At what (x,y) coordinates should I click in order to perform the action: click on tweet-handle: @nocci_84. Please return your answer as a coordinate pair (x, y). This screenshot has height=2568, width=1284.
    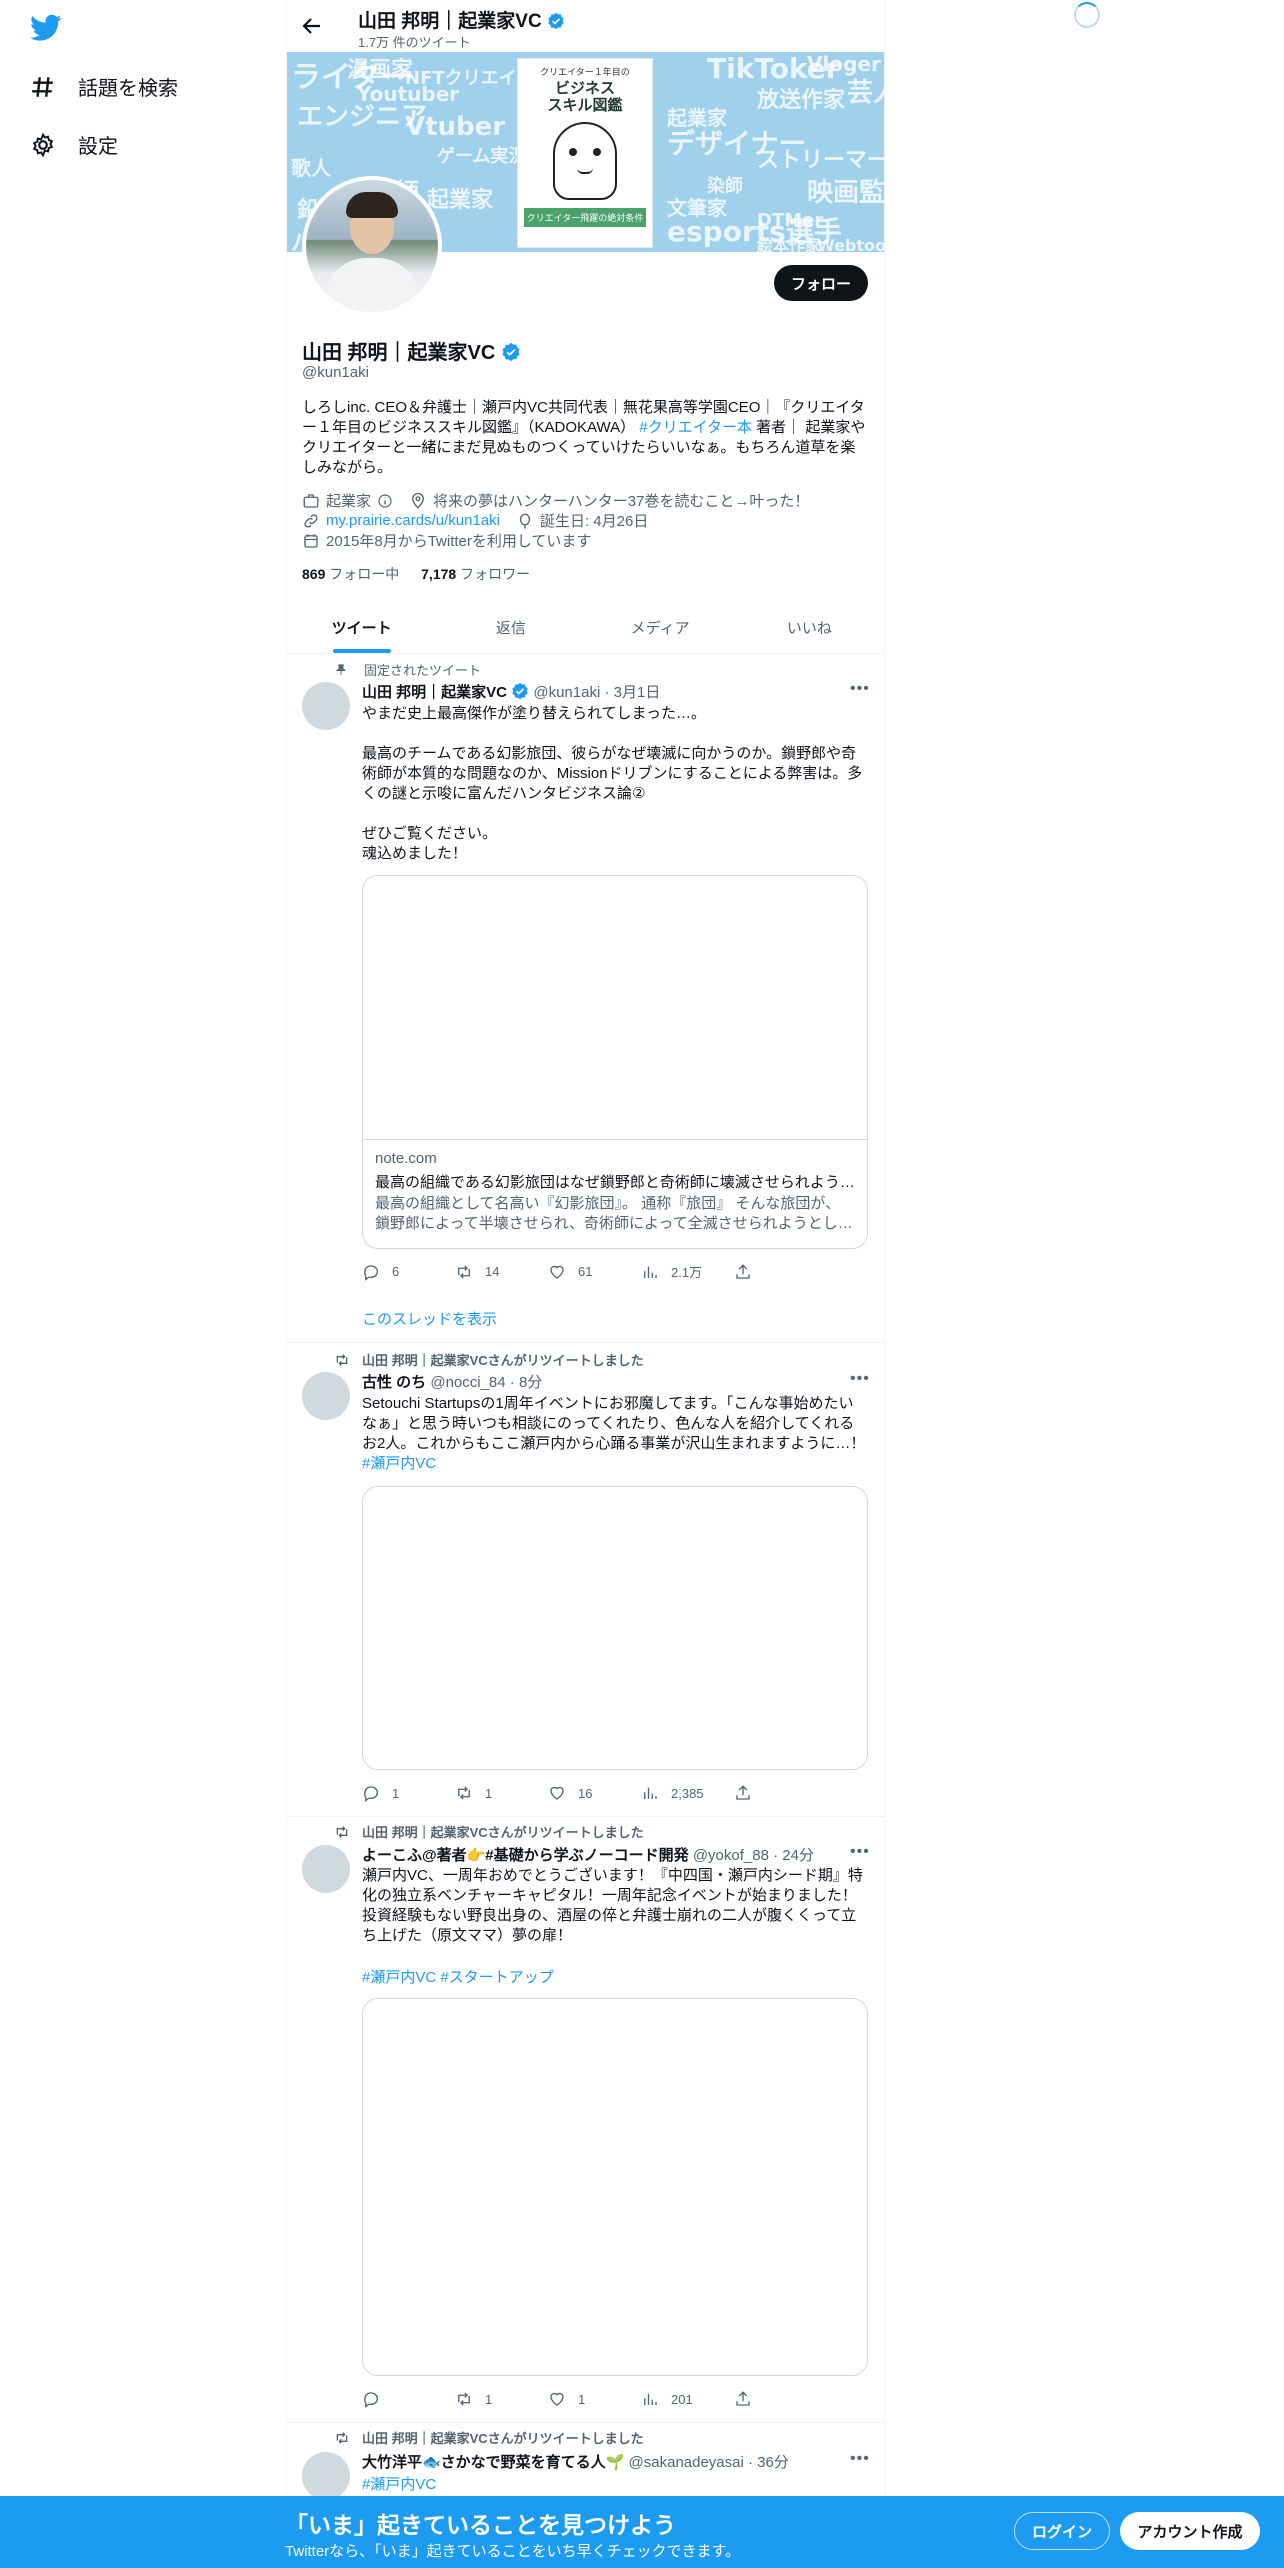
    Looking at the image, I should click on (467, 1382).